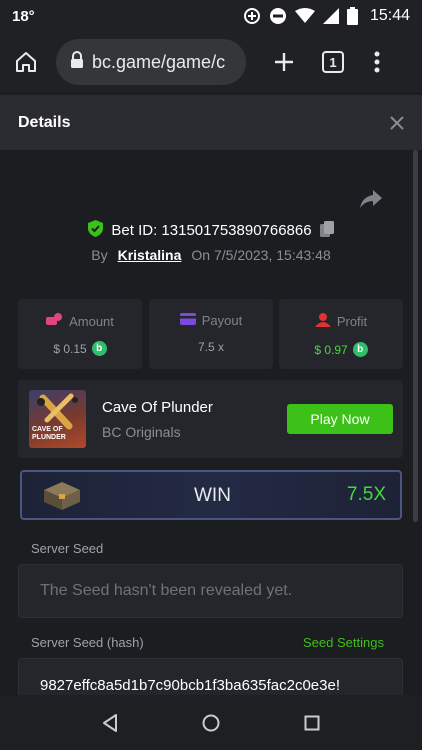  Describe the element at coordinates (87, 642) in the screenshot. I see `server-seed-hash-label: Server Seed (hash)` at that location.